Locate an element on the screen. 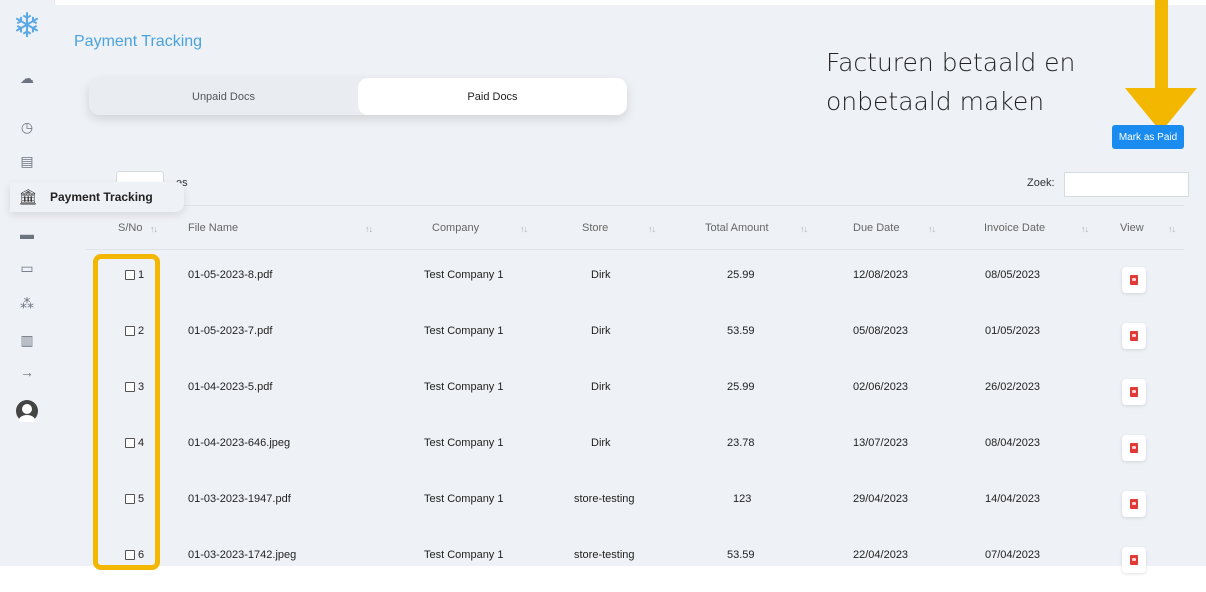 This screenshot has height=592, width=1206. annotation-line: Facturen betaald en is located at coordinates (951, 62).